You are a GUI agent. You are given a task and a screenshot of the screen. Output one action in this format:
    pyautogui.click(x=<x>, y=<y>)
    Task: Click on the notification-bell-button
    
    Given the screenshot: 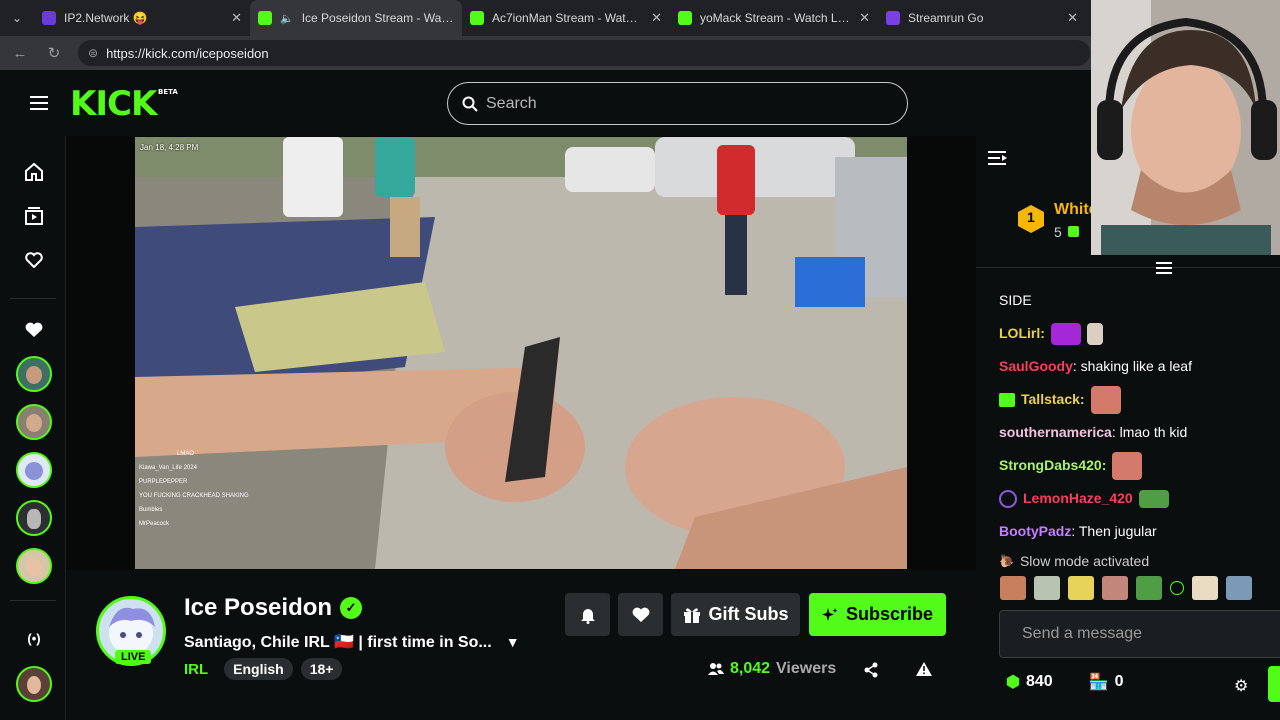 What is the action you would take?
    pyautogui.click(x=587, y=614)
    